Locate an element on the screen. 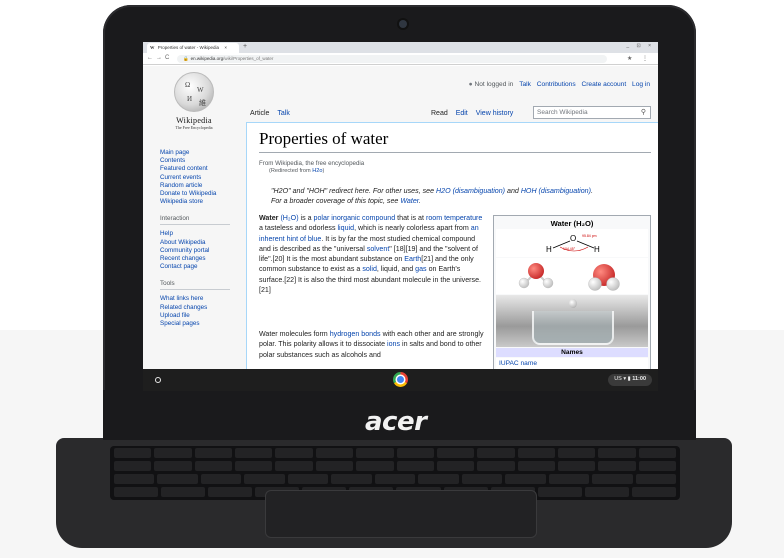 Image resolution: width=784 pixels, height=558 pixels. forward-arrow-icon: → is located at coordinates (159, 58).